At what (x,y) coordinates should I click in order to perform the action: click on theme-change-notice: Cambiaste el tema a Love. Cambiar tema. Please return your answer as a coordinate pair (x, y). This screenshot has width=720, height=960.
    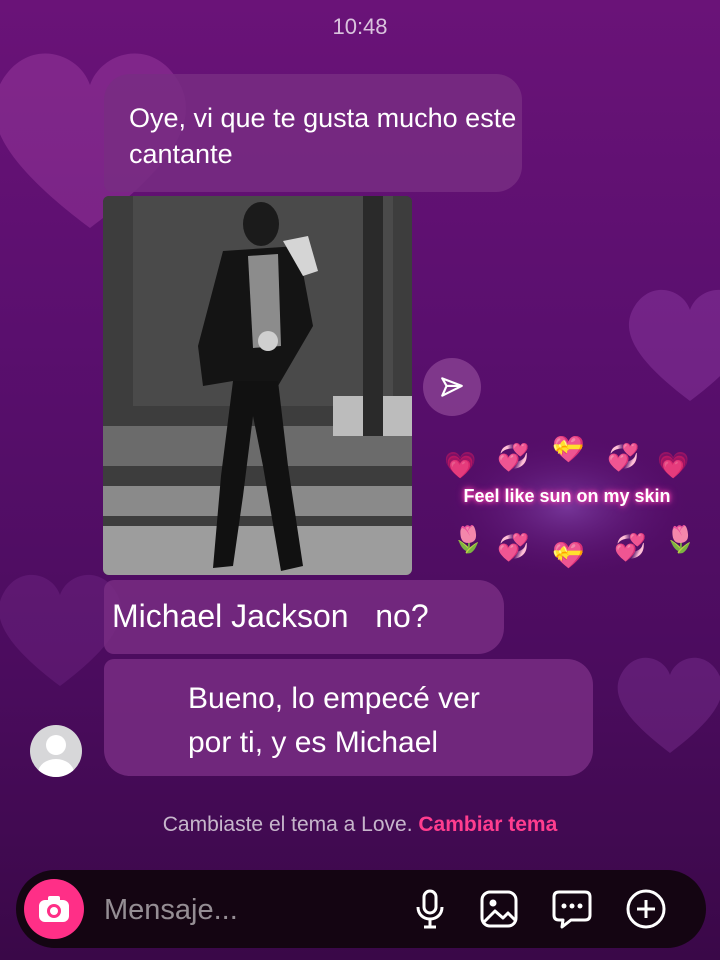
    Looking at the image, I should click on (360, 825).